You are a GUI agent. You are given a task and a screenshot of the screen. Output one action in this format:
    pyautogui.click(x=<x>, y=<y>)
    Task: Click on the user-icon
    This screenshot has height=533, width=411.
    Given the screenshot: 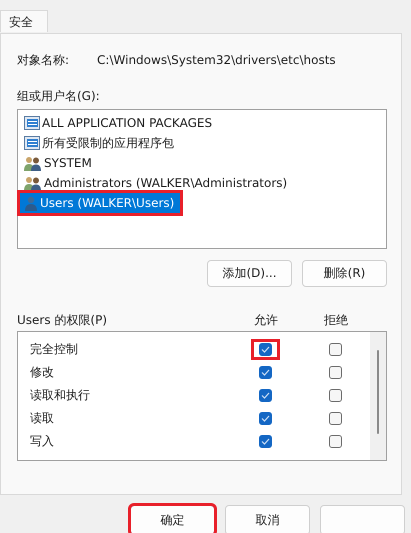 What is the action you would take?
    pyautogui.click(x=31, y=203)
    